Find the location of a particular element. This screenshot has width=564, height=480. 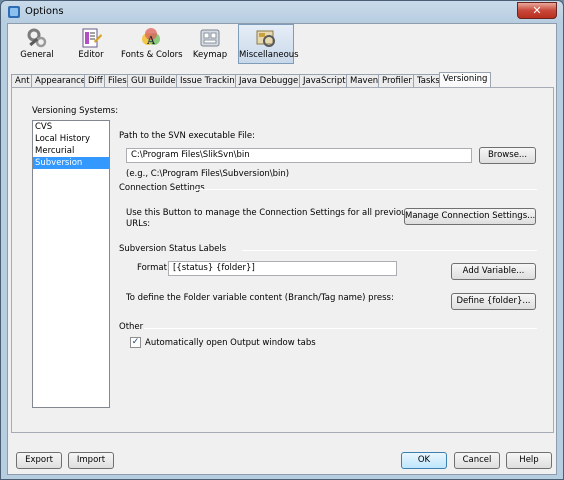

category-editor: Editor is located at coordinates (91, 44).